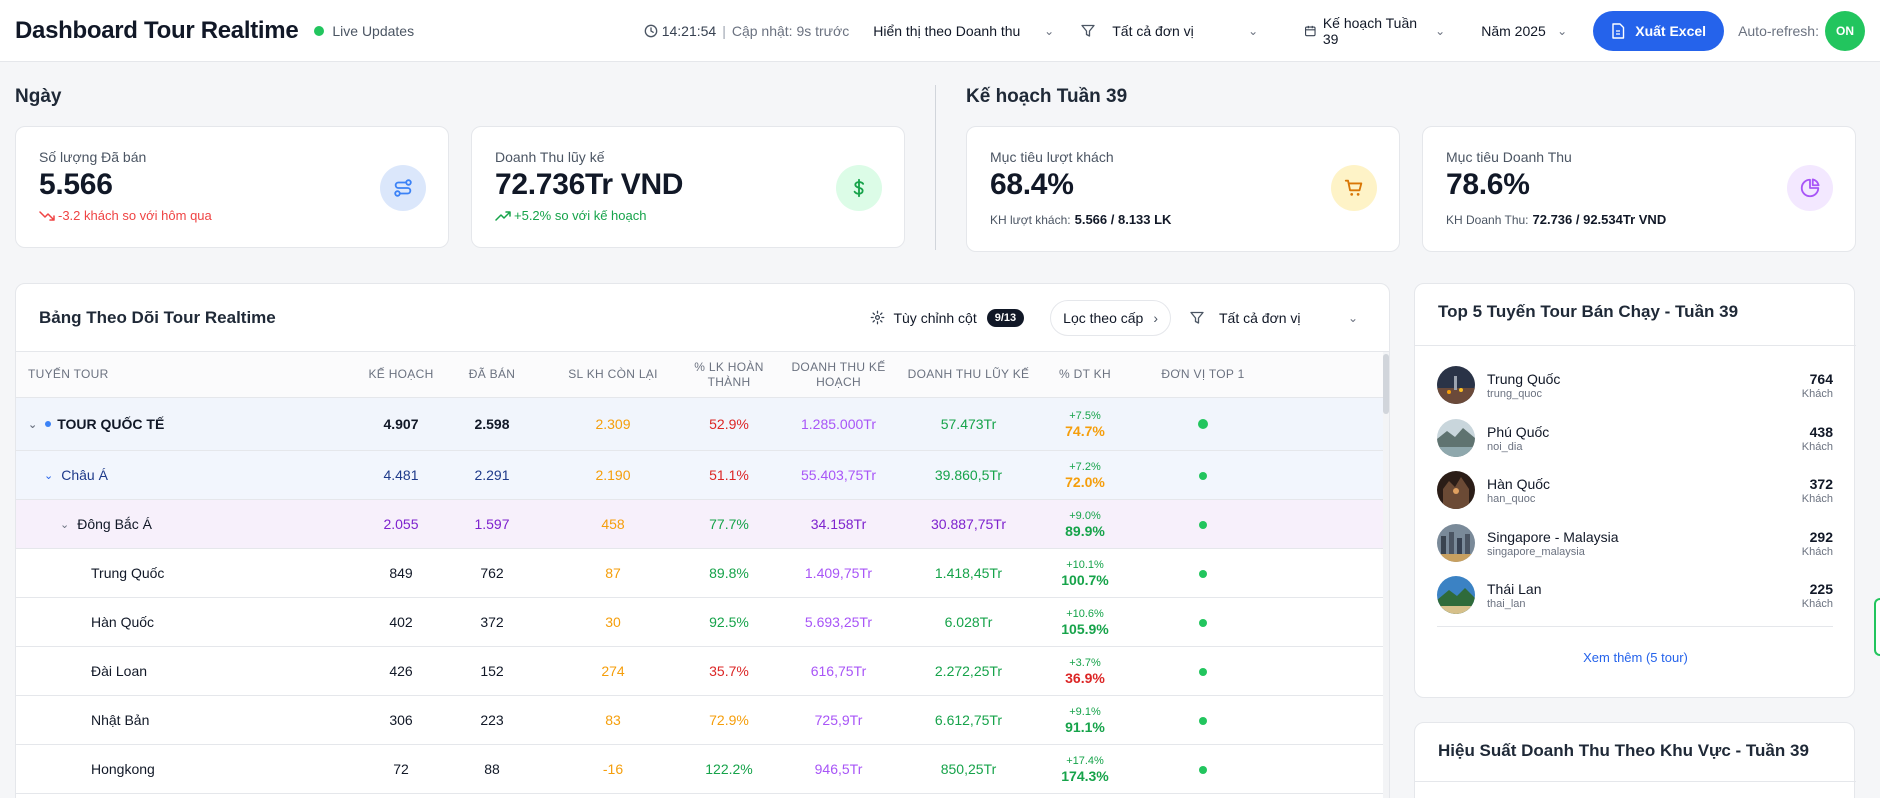 This screenshot has width=1880, height=798. What do you see at coordinates (1005, 317) in the screenshot?
I see `column-count-badge: 9/13` at bounding box center [1005, 317].